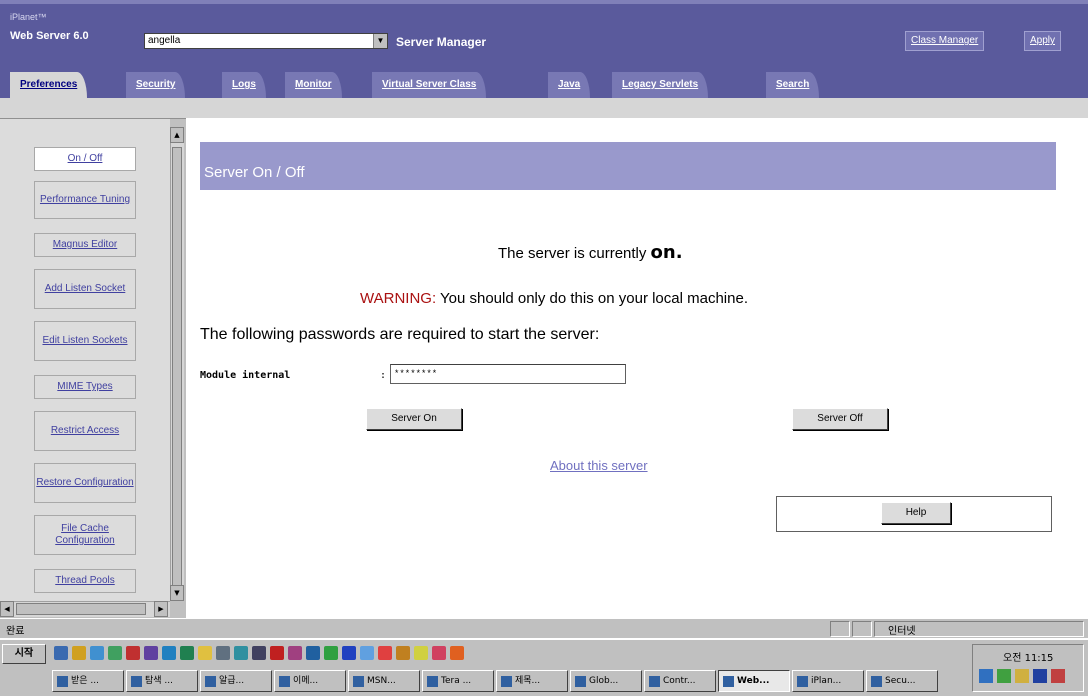 The height and width of the screenshot is (696, 1088). Describe the element at coordinates (660, 85) in the screenshot. I see `tab-legacy-servlets: Legacy Servlets` at that location.